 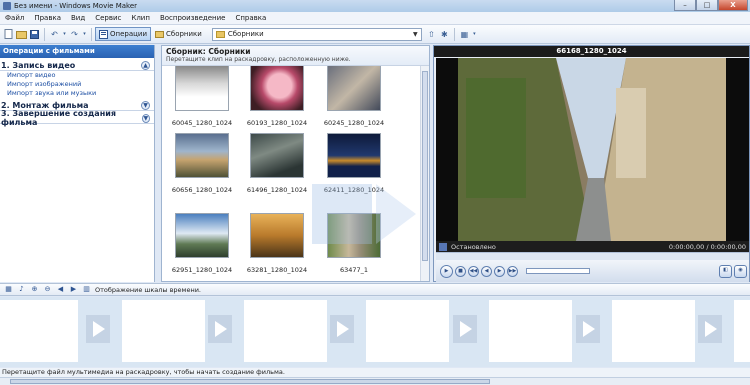 I want to click on previous-frame-icon: ◀◀, so click(x=473, y=271).